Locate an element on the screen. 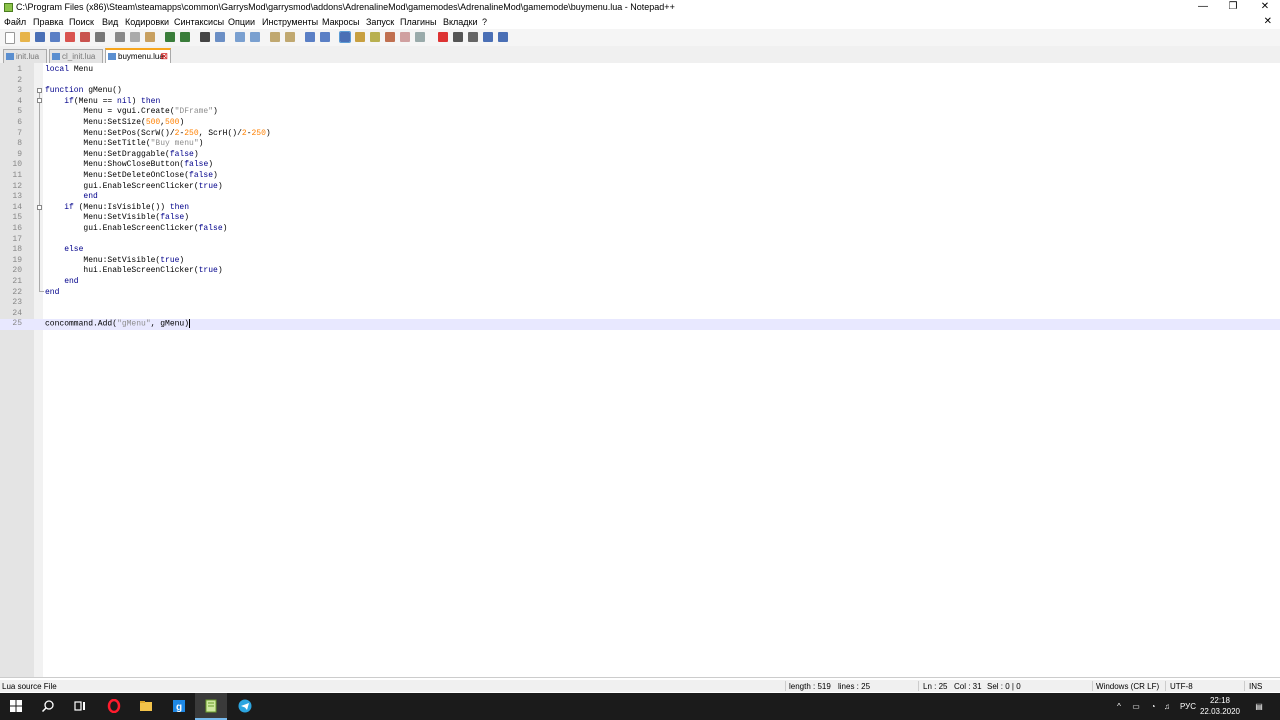  cut-icon is located at coordinates (120, 37).